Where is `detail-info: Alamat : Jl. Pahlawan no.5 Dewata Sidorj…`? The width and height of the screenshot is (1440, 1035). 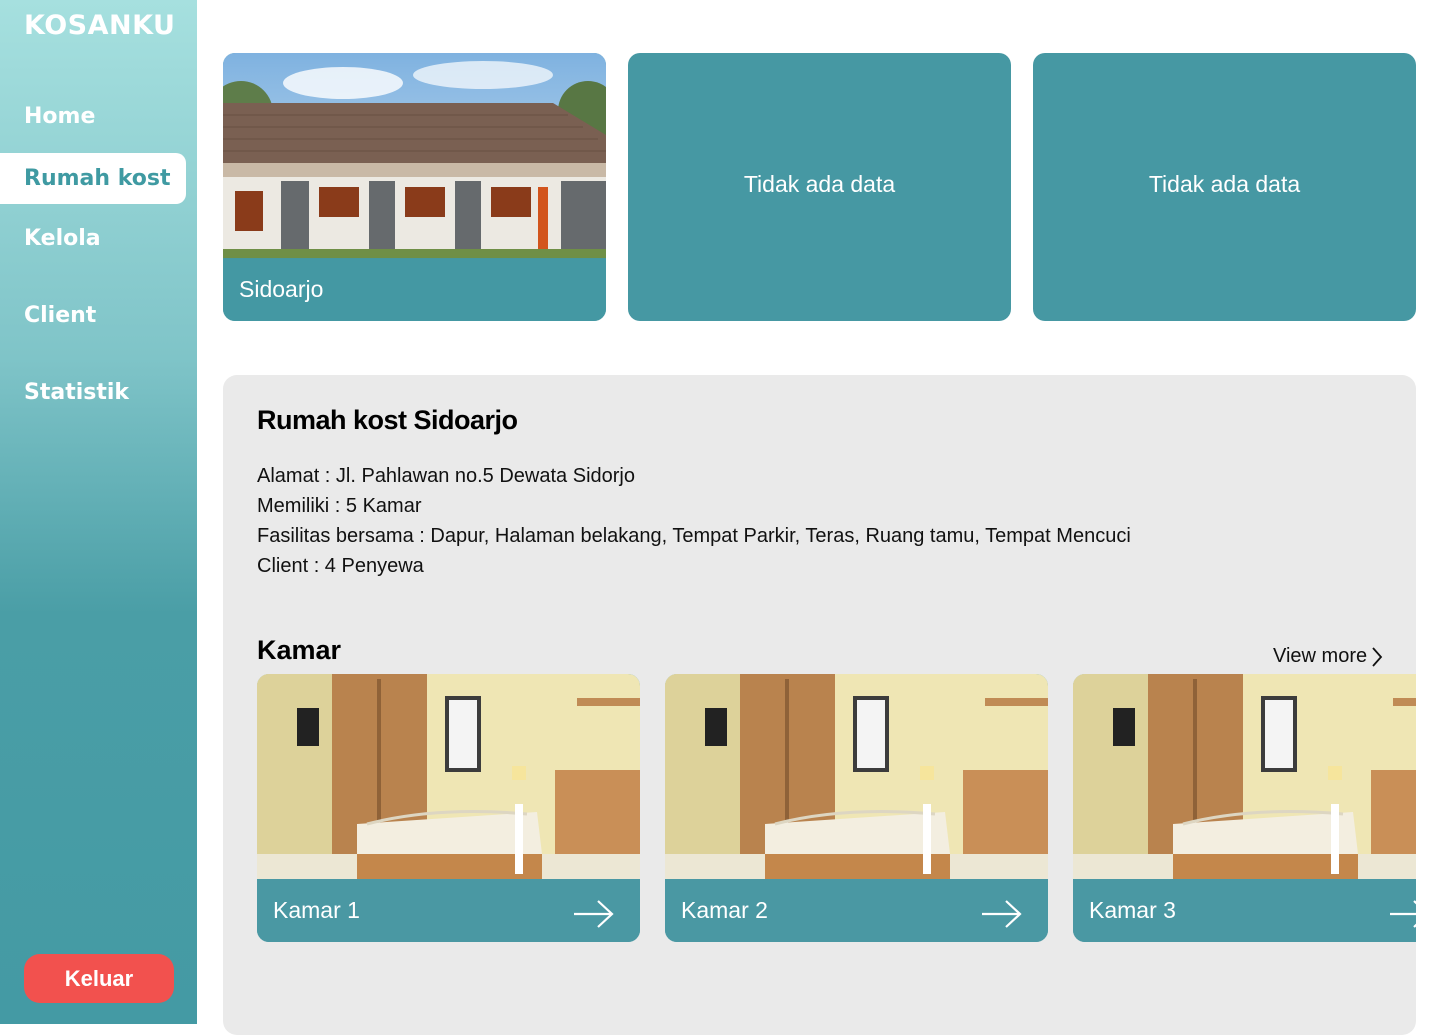
detail-info: Alamat : Jl. Pahlawan no.5 Dewata Sidorj… is located at coordinates (694, 521).